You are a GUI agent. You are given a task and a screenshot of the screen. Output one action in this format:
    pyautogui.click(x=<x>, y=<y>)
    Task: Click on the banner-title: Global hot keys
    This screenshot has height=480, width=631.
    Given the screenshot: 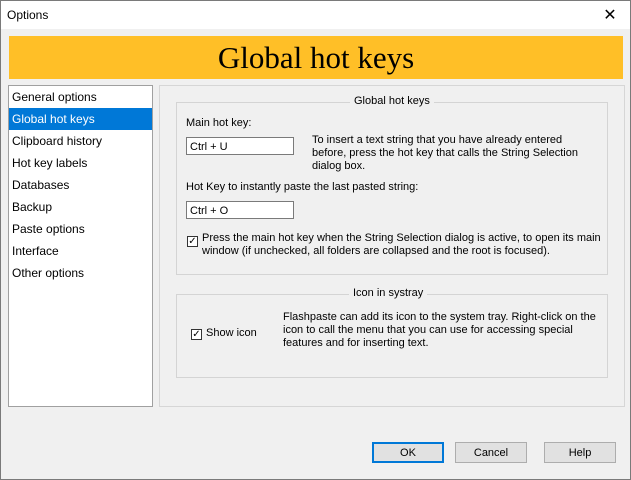 What is the action you would take?
    pyautogui.click(x=316, y=57)
    